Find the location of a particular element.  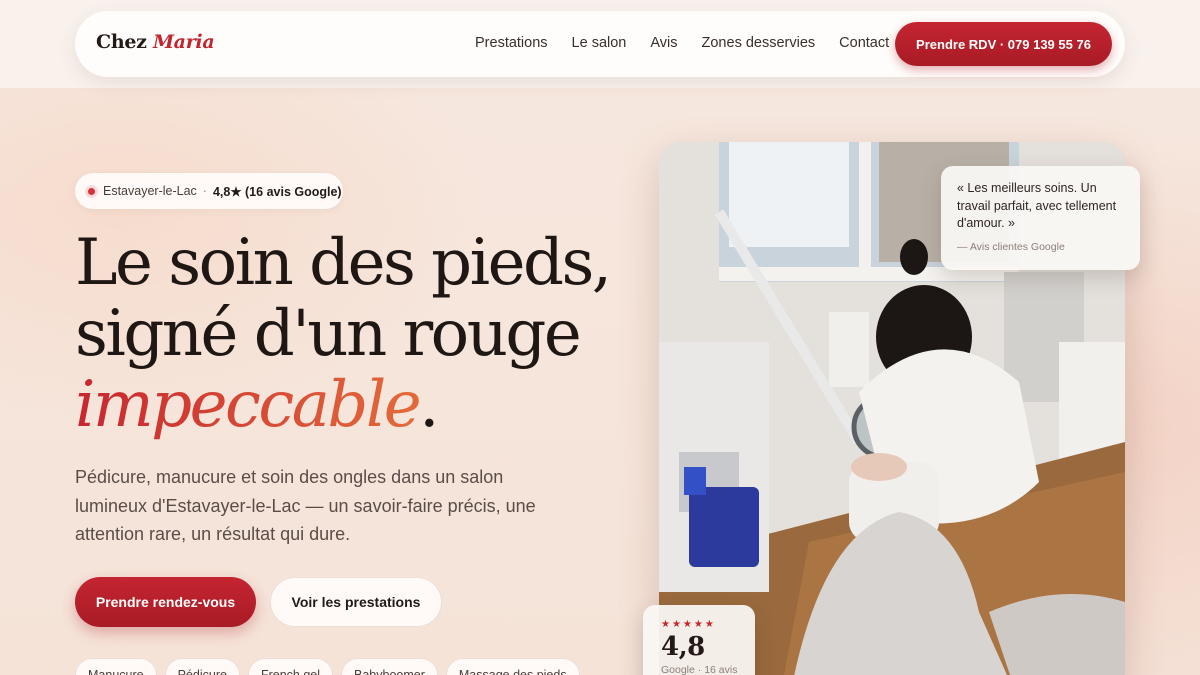

chip-pedicure: Pédicure is located at coordinates (202, 666).